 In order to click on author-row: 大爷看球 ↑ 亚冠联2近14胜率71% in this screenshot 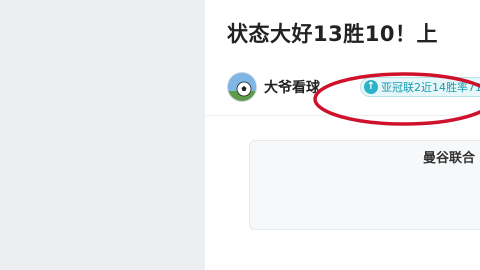, I will do `click(353, 88)`.